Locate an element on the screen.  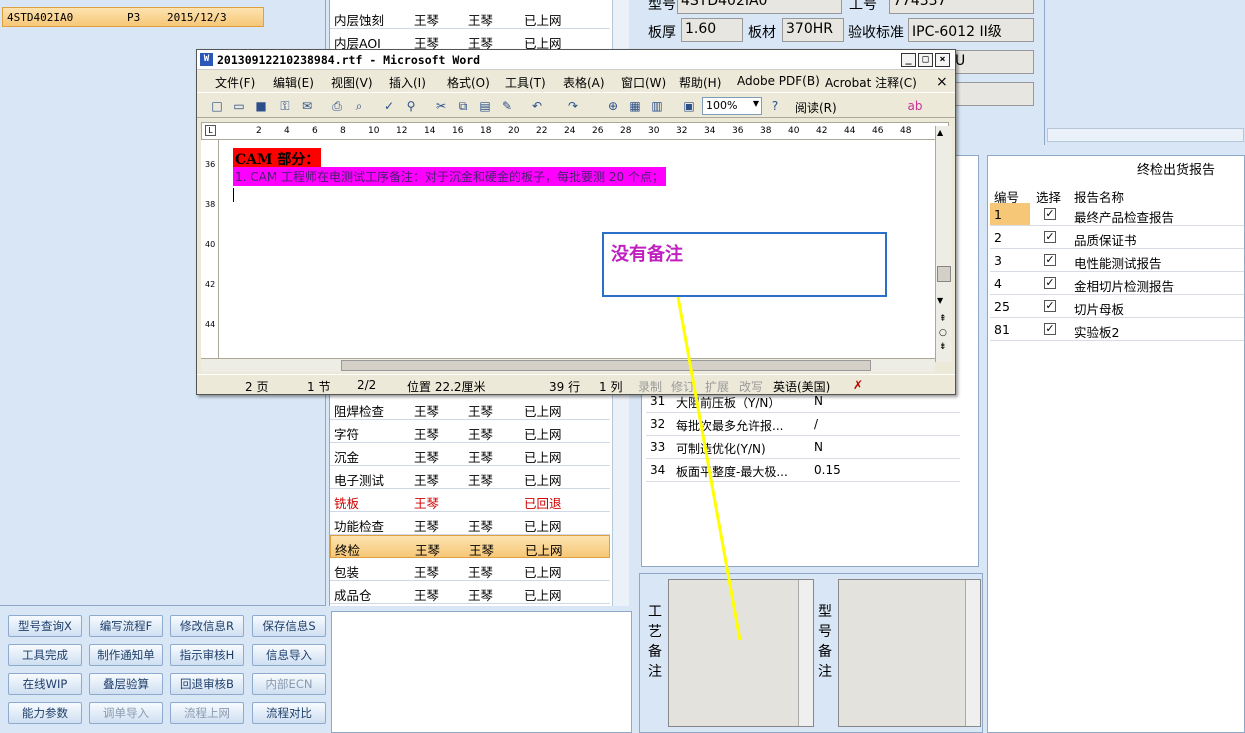
callout-box: 没有备注 is located at coordinates (744, 264).